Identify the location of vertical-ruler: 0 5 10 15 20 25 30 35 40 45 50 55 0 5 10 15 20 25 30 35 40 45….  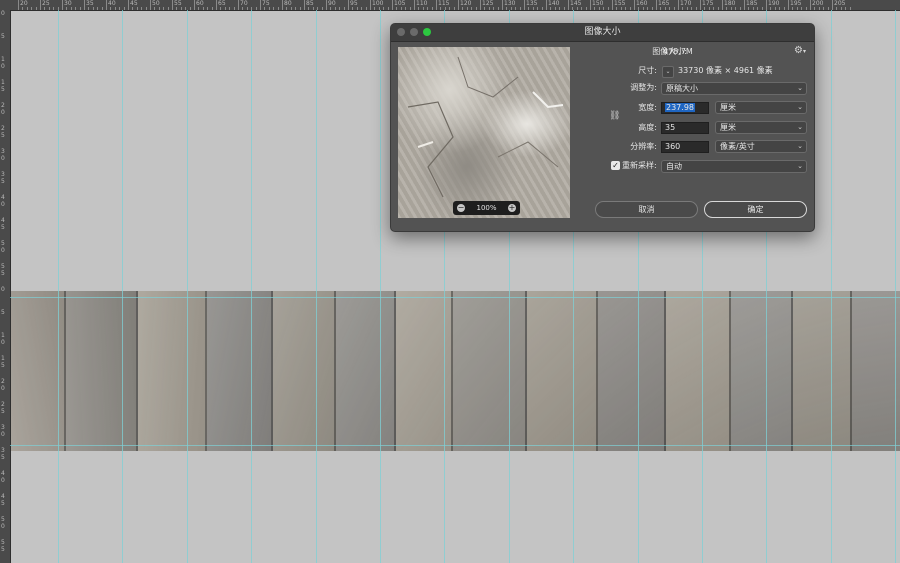
(5, 286).